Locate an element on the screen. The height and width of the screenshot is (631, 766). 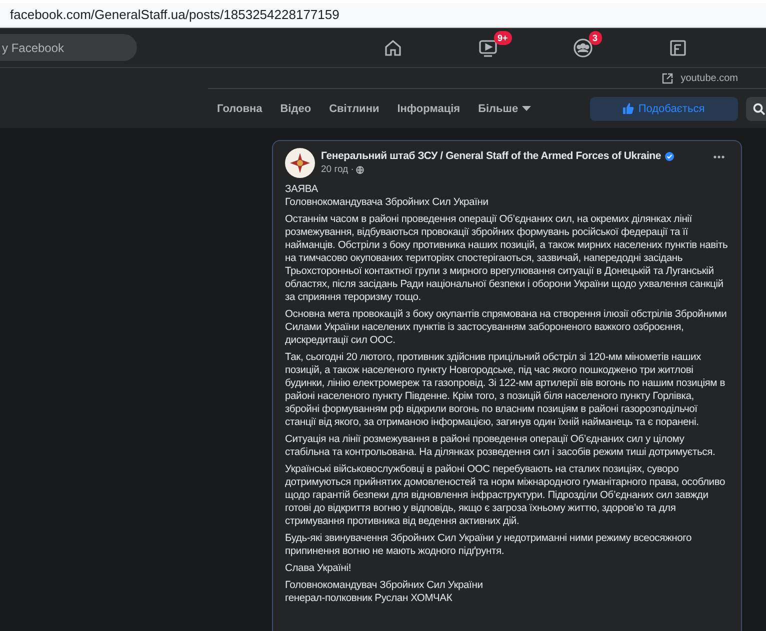
groups-icon is located at coordinates (582, 48).